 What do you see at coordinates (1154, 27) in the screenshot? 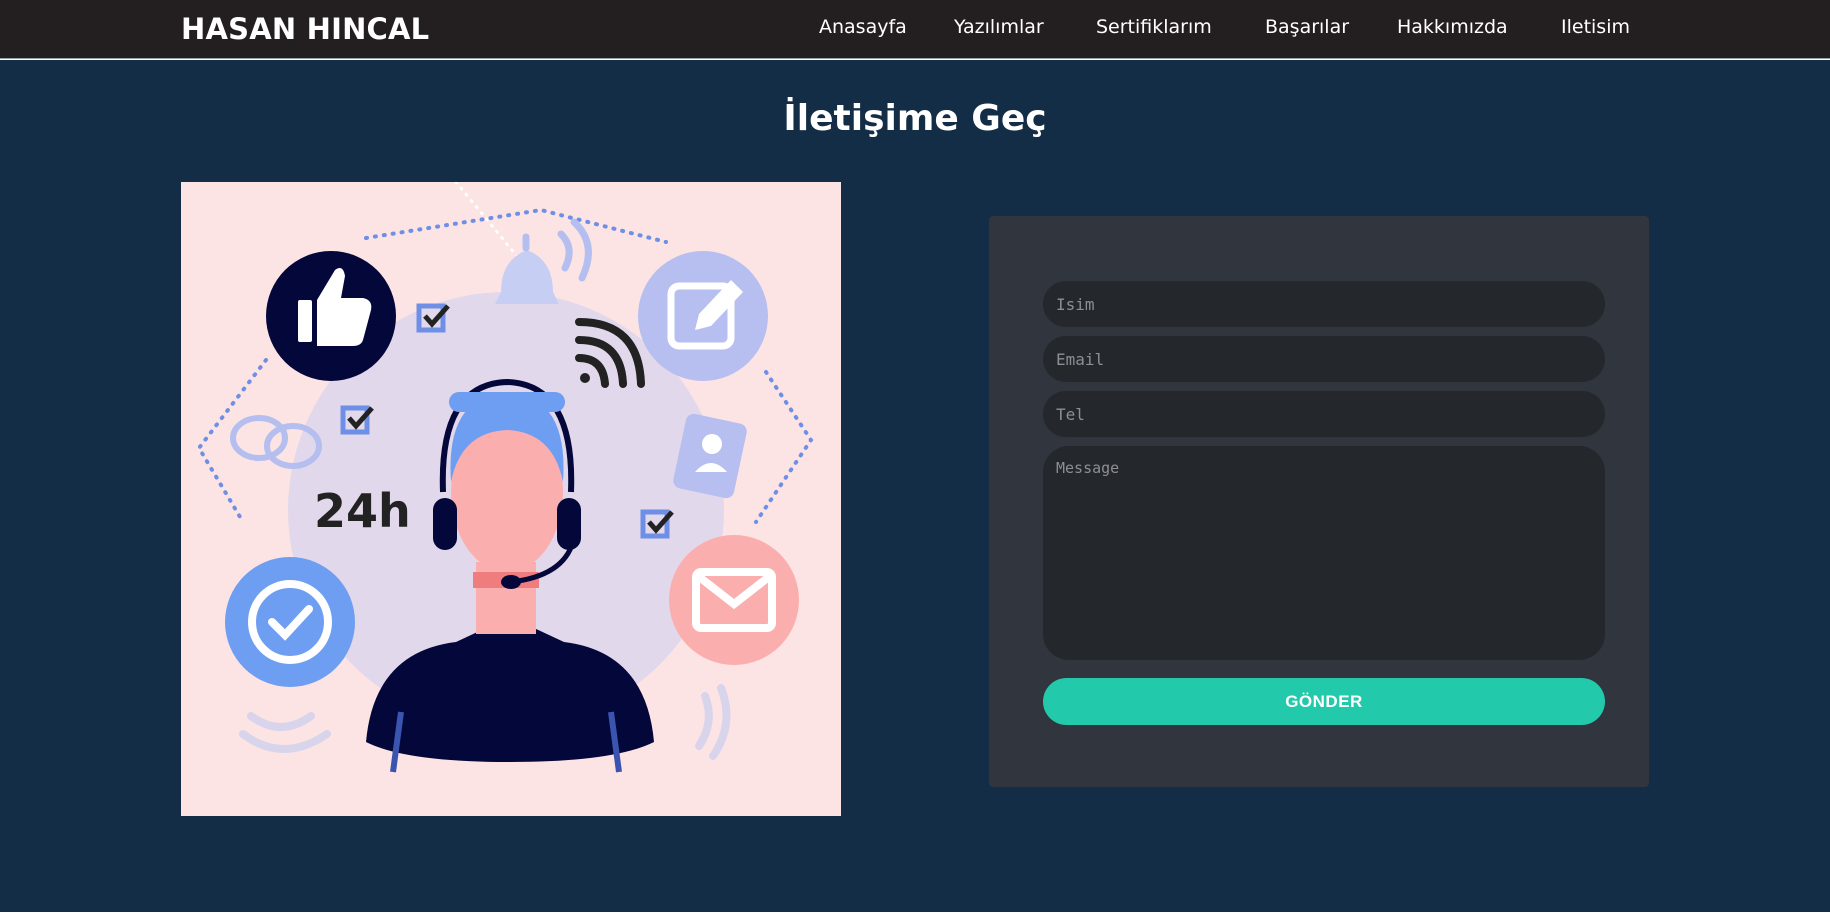
I see `nav-link-sertifikalarim: Sertifiklarım` at bounding box center [1154, 27].